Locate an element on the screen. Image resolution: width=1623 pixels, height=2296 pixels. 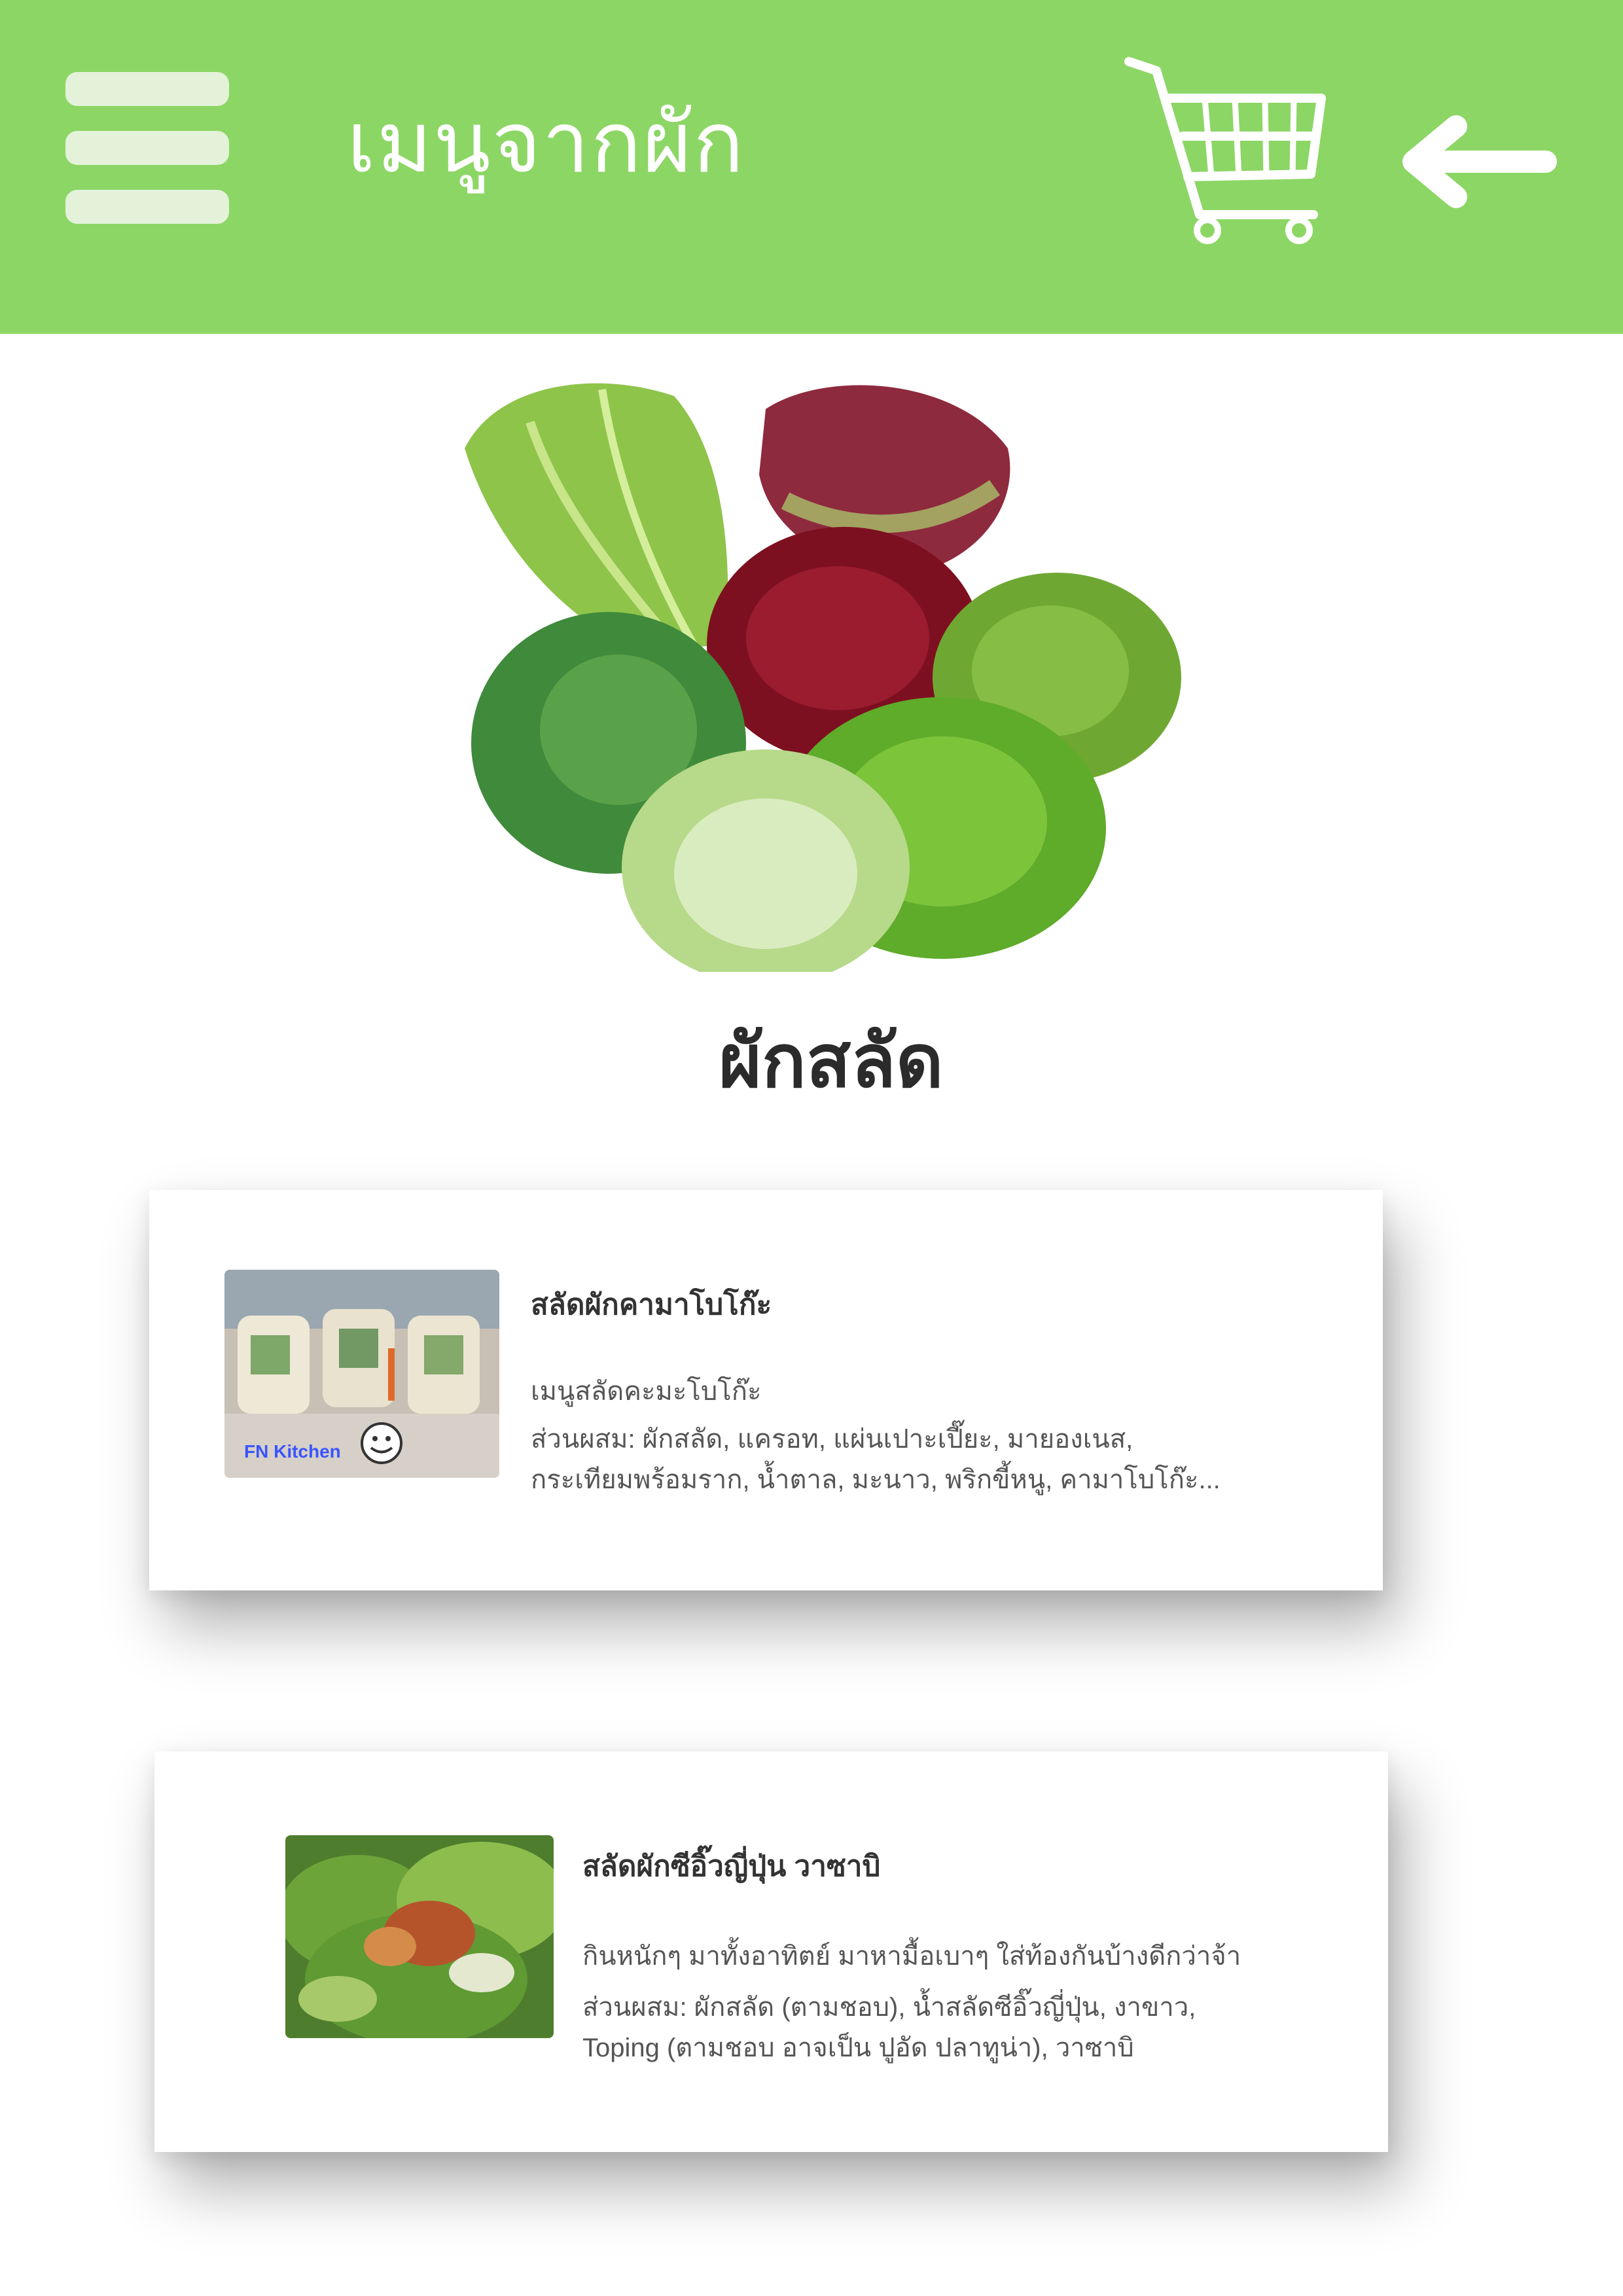
recipe-title: สลัดผักคามาโบโก๊ะ is located at coordinates (651, 1304).